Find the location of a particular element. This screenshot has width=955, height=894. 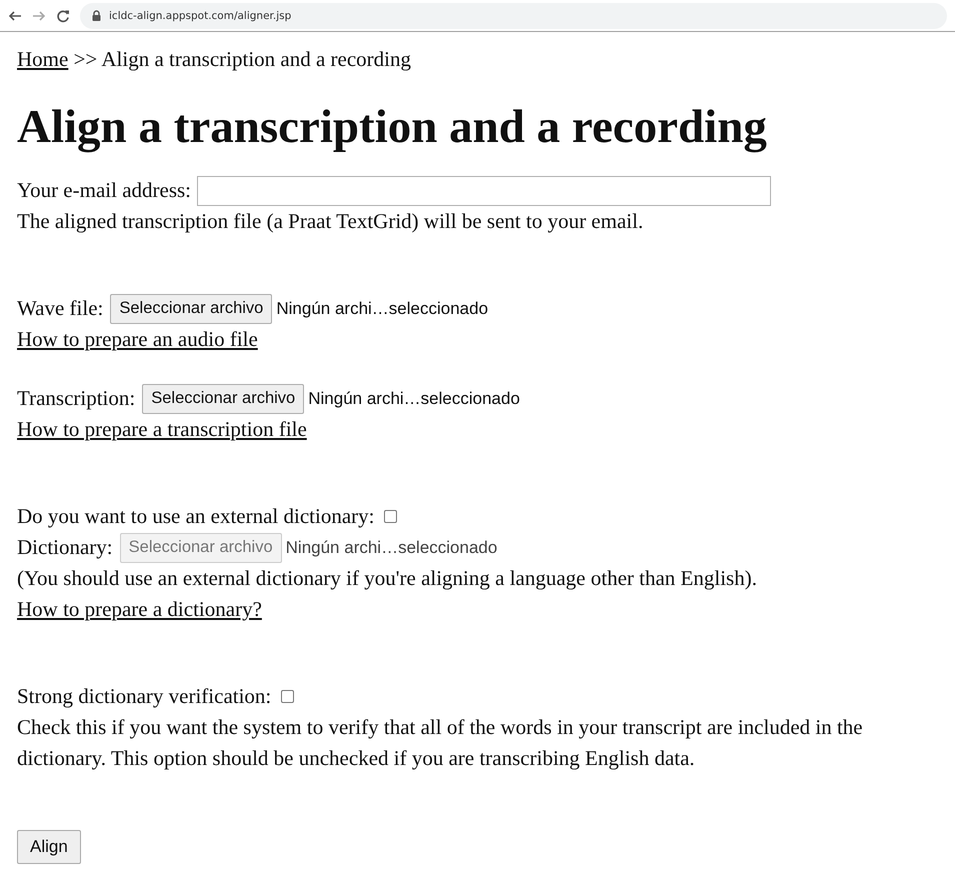

description-text: The aligned transcription file (a Praat TextGrid) will be sent to your email. is located at coordinates (330, 221).